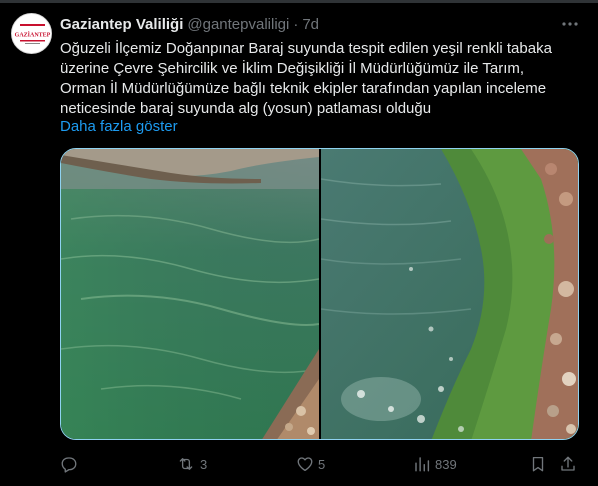 The height and width of the screenshot is (486, 598). I want to click on more-options-button, so click(570, 24).